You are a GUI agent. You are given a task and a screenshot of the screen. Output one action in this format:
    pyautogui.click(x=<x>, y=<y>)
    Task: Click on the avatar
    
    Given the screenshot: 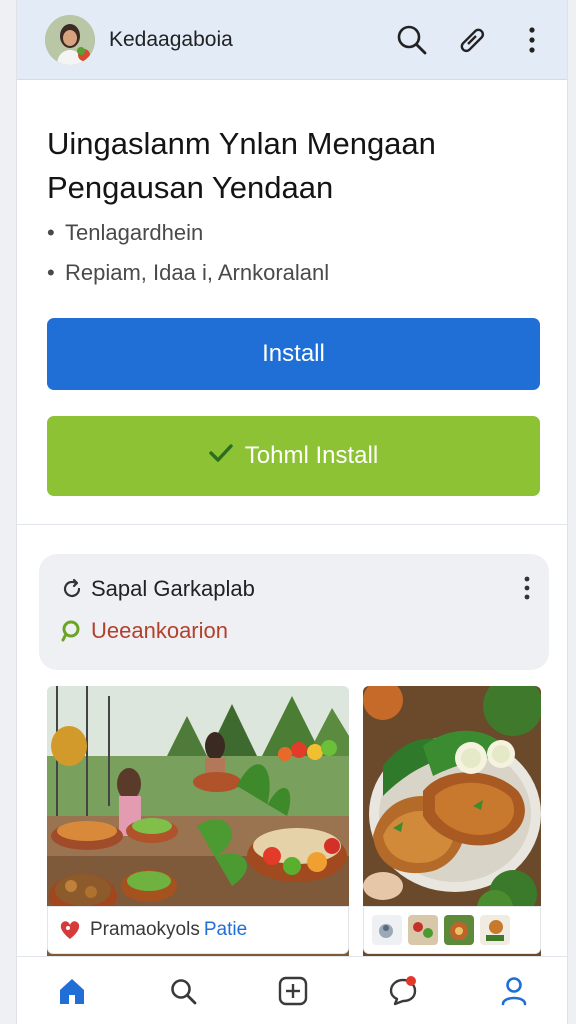 What is the action you would take?
    pyautogui.click(x=70, y=39)
    